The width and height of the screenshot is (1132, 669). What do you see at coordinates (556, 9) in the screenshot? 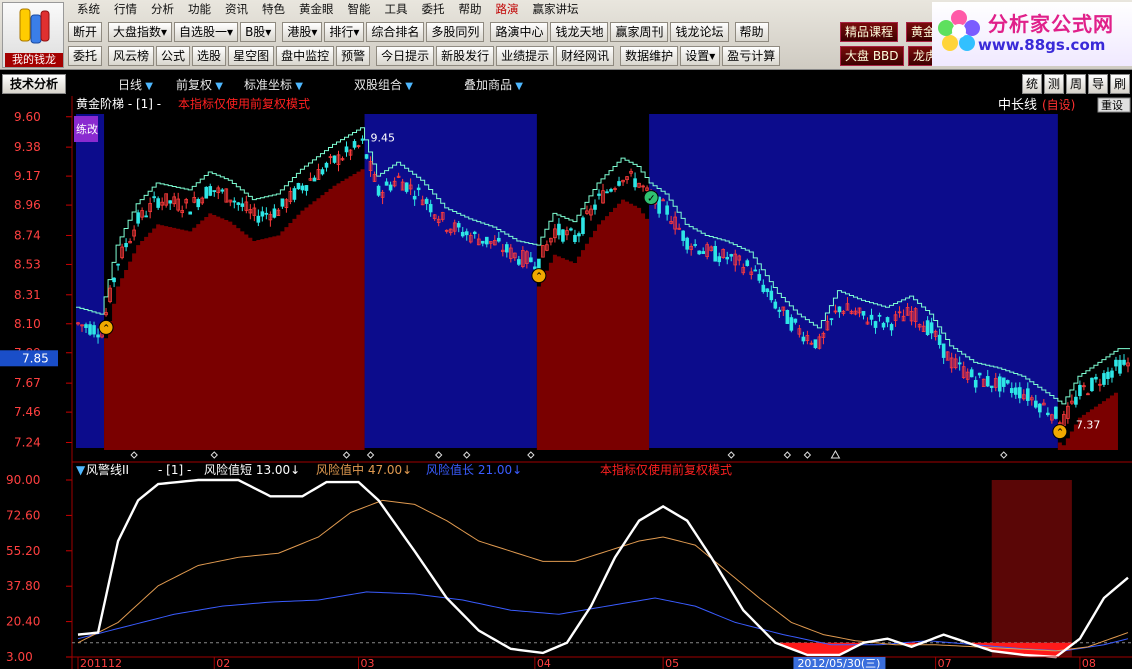
I see `menu-item-12: 赢家讲坛` at bounding box center [556, 9].